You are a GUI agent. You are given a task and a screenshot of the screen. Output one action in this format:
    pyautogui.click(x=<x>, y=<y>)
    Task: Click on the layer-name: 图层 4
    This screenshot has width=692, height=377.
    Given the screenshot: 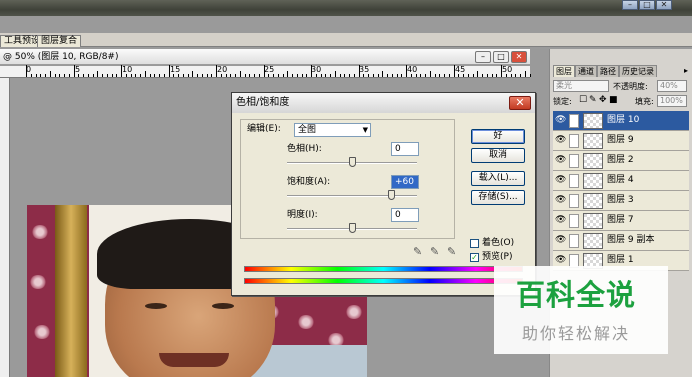 What is the action you would take?
    pyautogui.click(x=620, y=180)
    